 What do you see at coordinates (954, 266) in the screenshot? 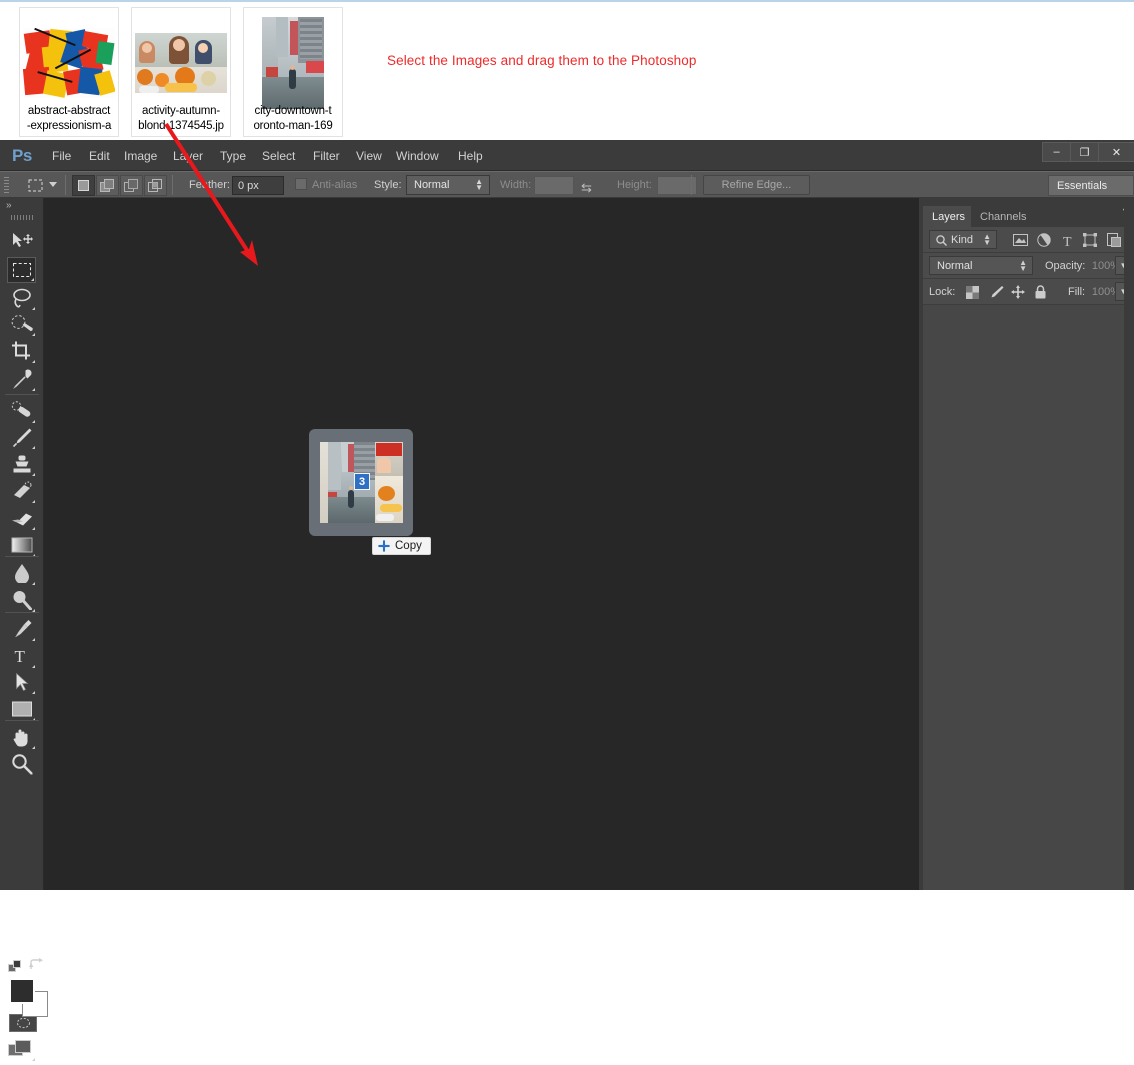
I see `blend-mode-value: Normal` at bounding box center [954, 266].